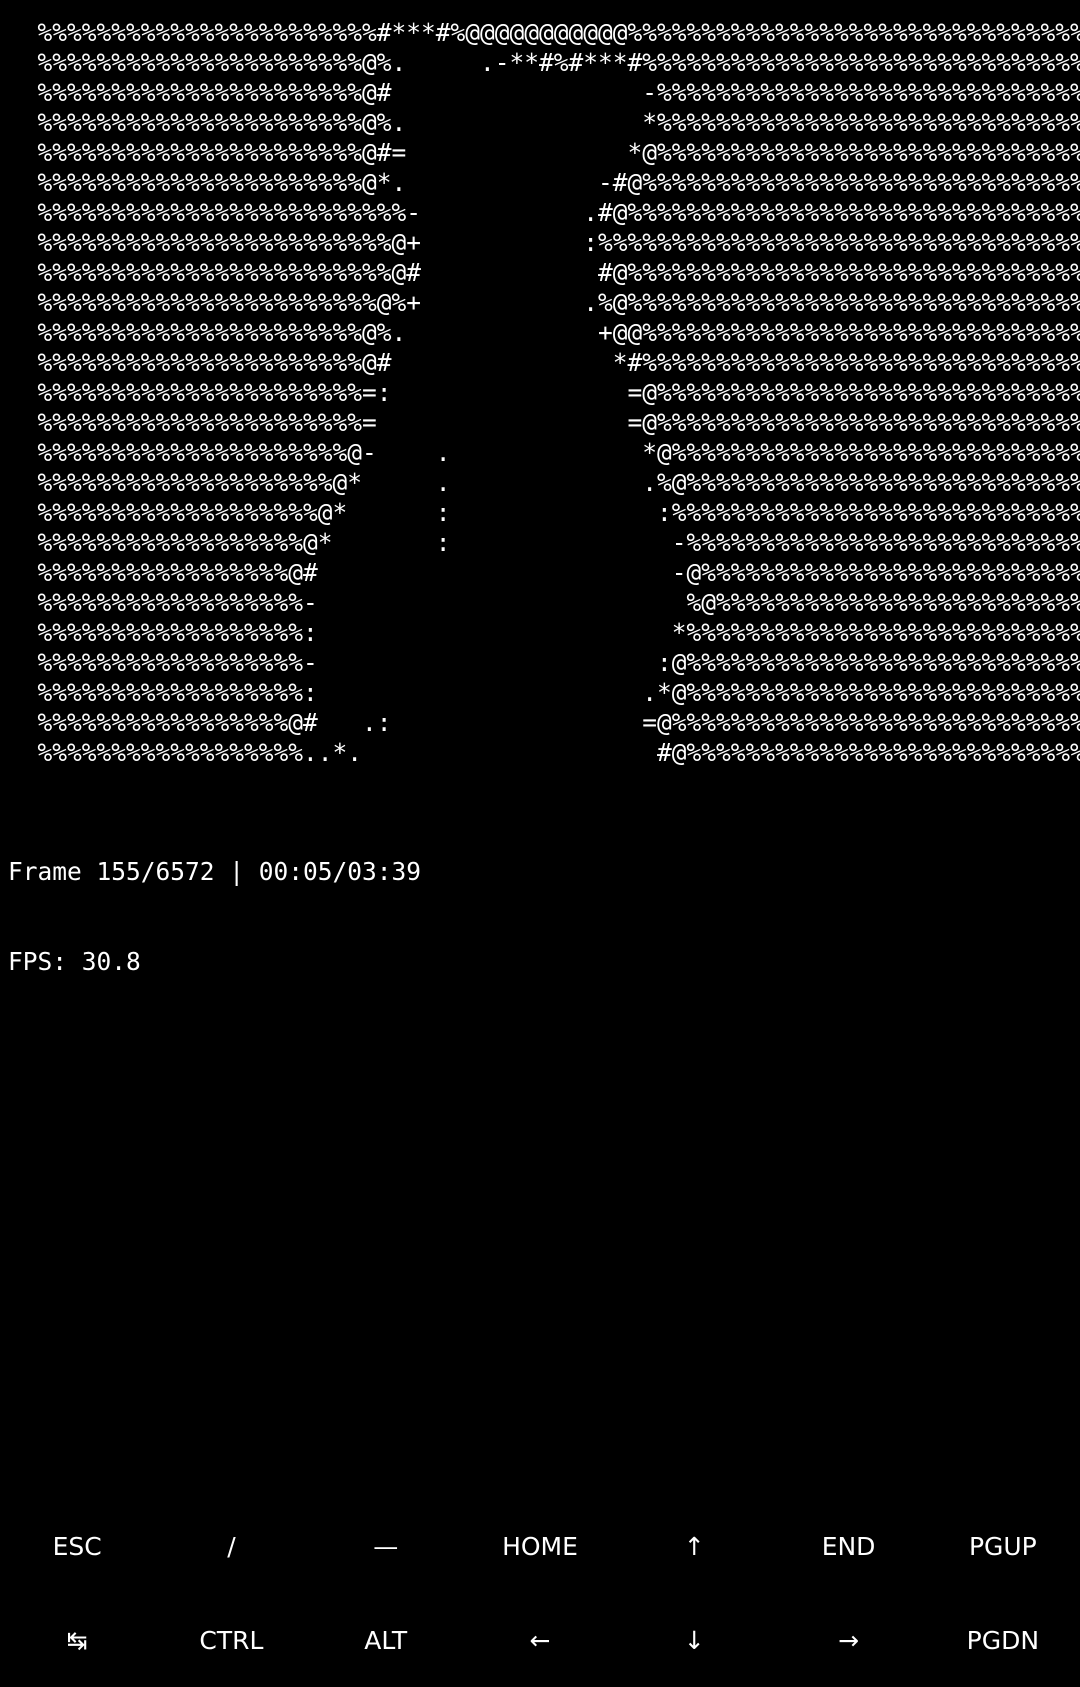  Describe the element at coordinates (74, 961) in the screenshot. I see `fps-readout: FPS: 30.8` at that location.